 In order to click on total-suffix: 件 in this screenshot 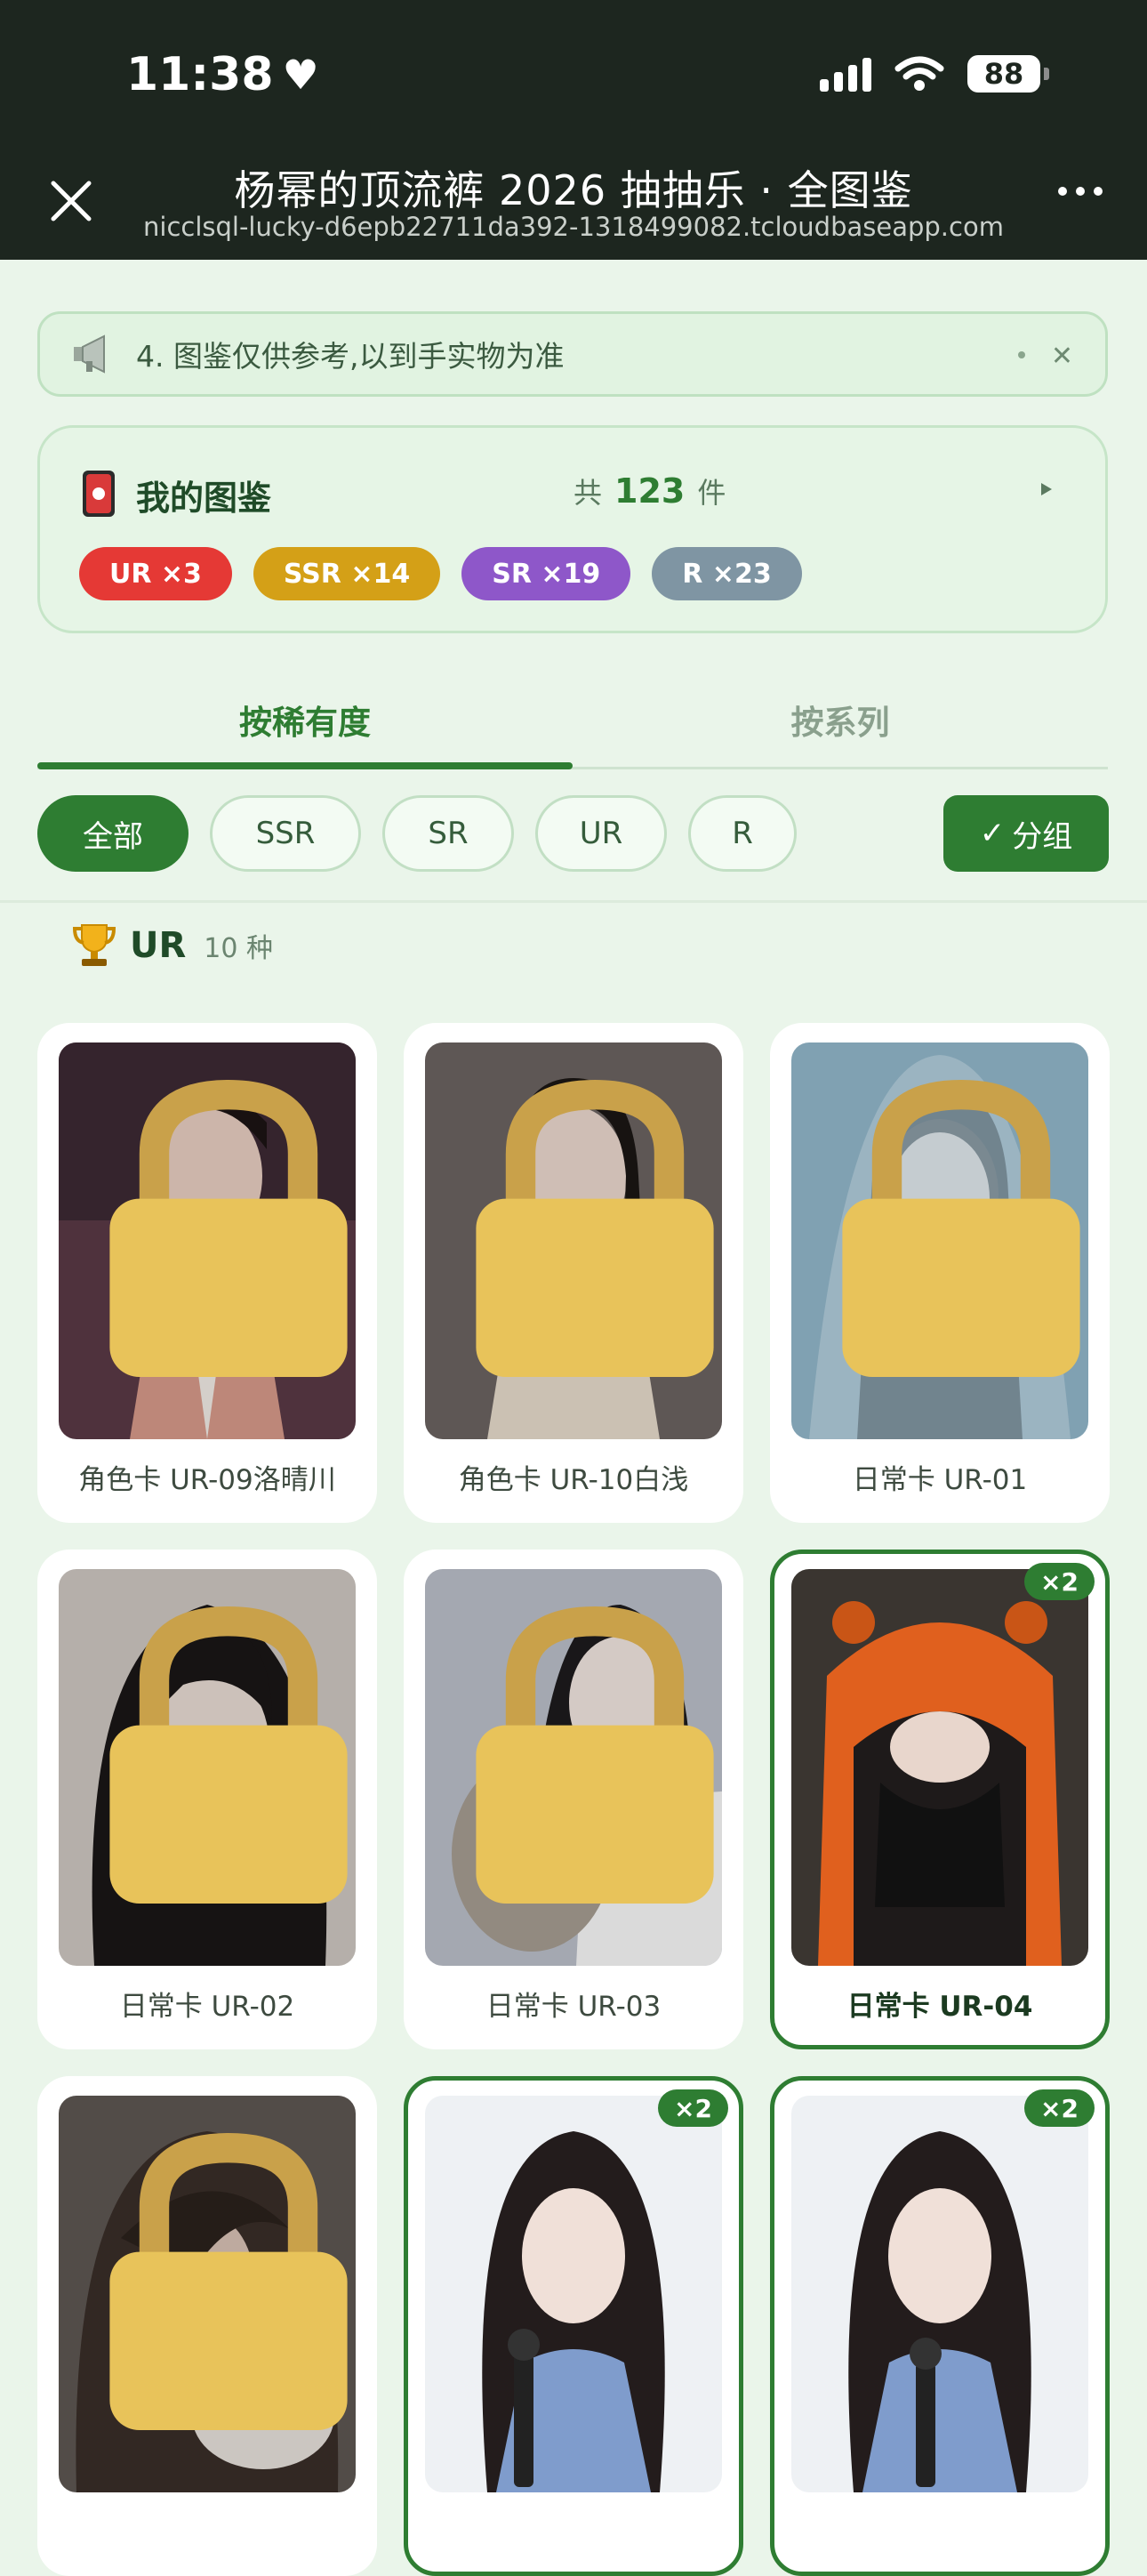, I will do `click(711, 493)`.